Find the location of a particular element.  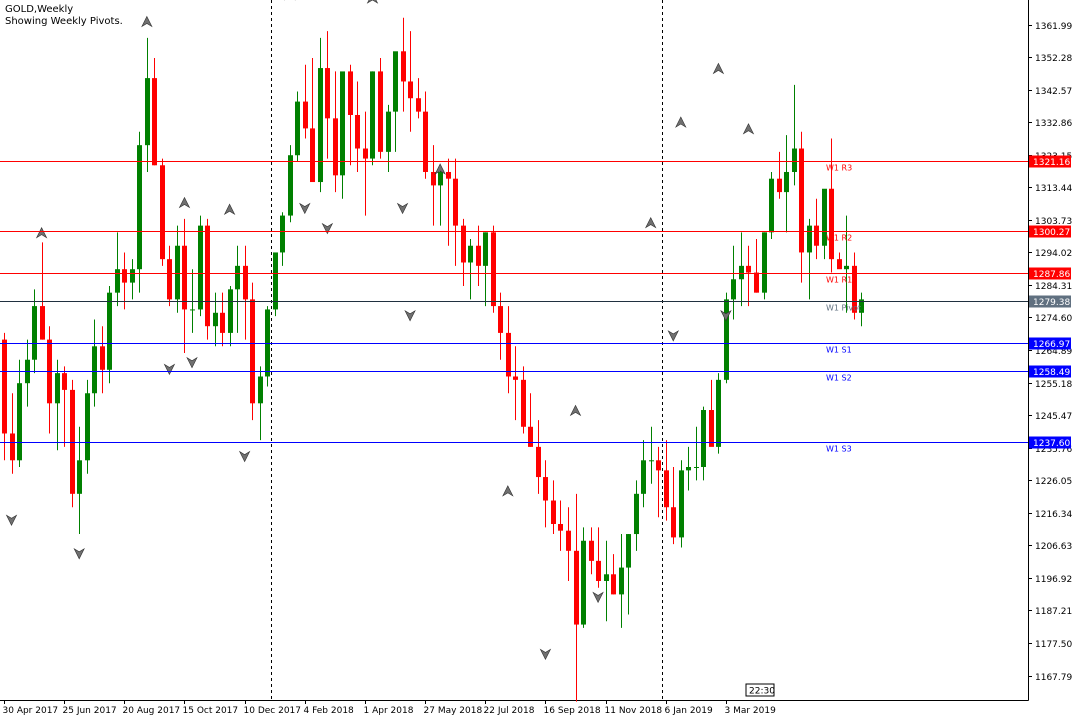

x-tick-label: 11 Nov 2018 is located at coordinates (634, 711).